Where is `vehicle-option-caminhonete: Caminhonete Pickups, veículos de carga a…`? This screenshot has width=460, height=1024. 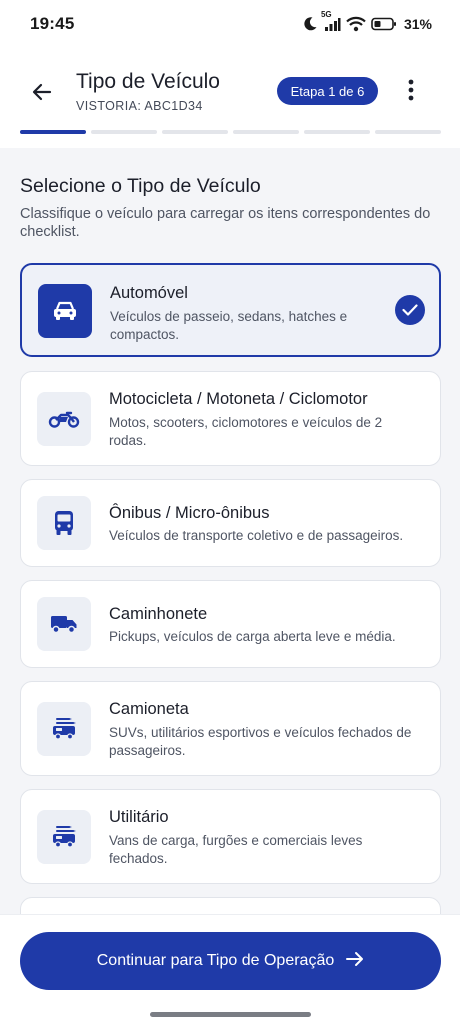
vehicle-option-caminhonete: Caminhonete Pickups, veículos de carga a… is located at coordinates (230, 624).